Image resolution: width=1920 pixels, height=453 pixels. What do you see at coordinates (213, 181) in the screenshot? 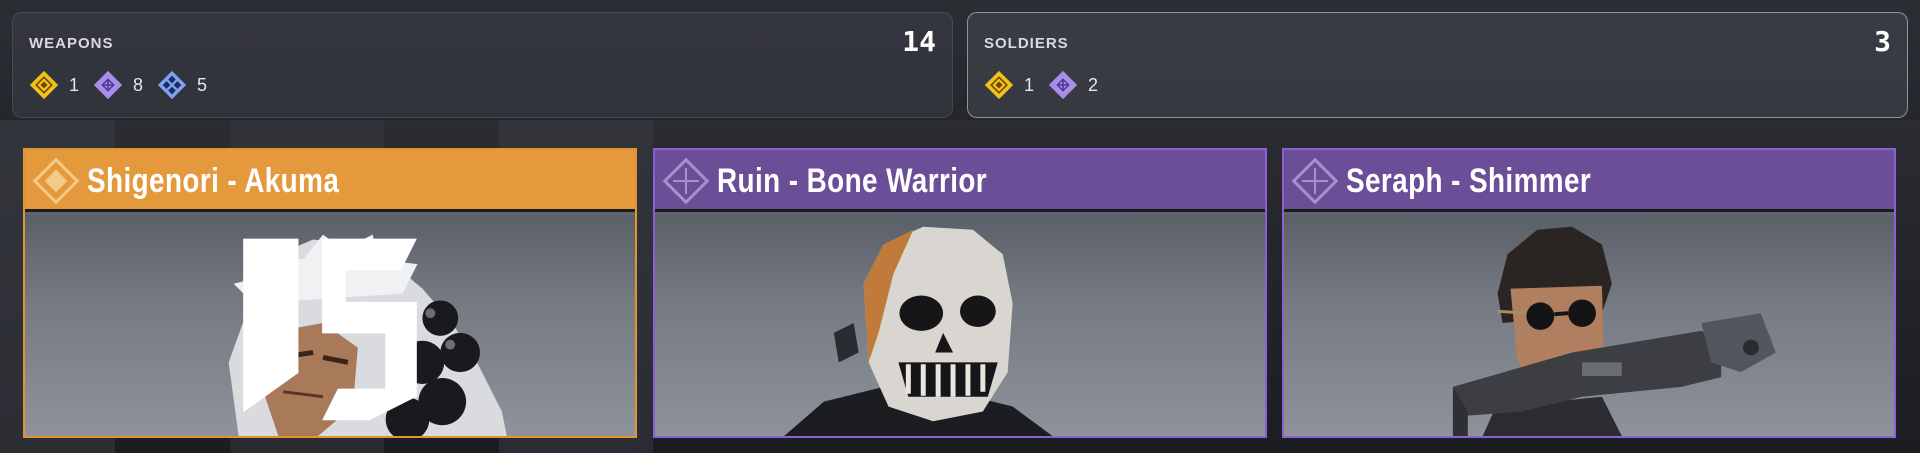
I see `card-title: Shigenori - Akuma` at bounding box center [213, 181].